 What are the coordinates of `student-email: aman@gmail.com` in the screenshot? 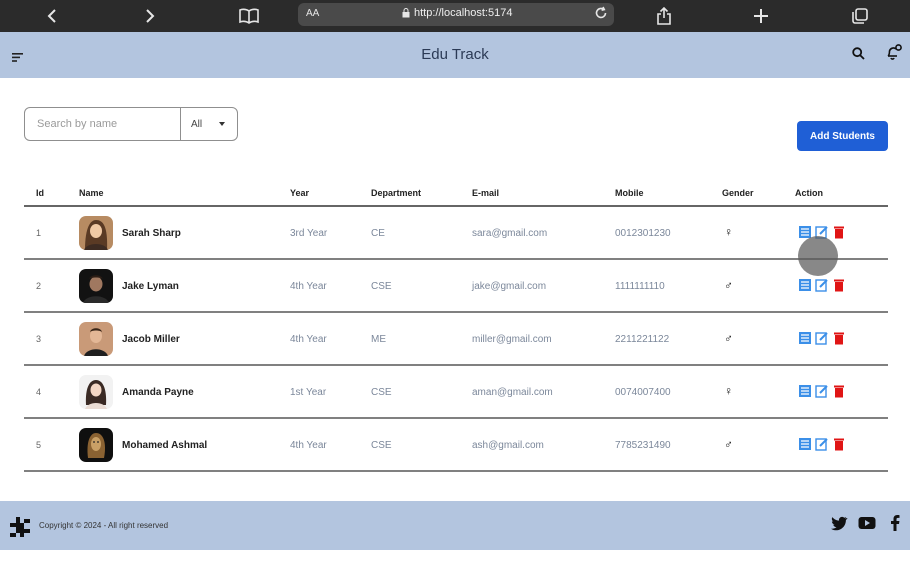 It's located at (512, 392).